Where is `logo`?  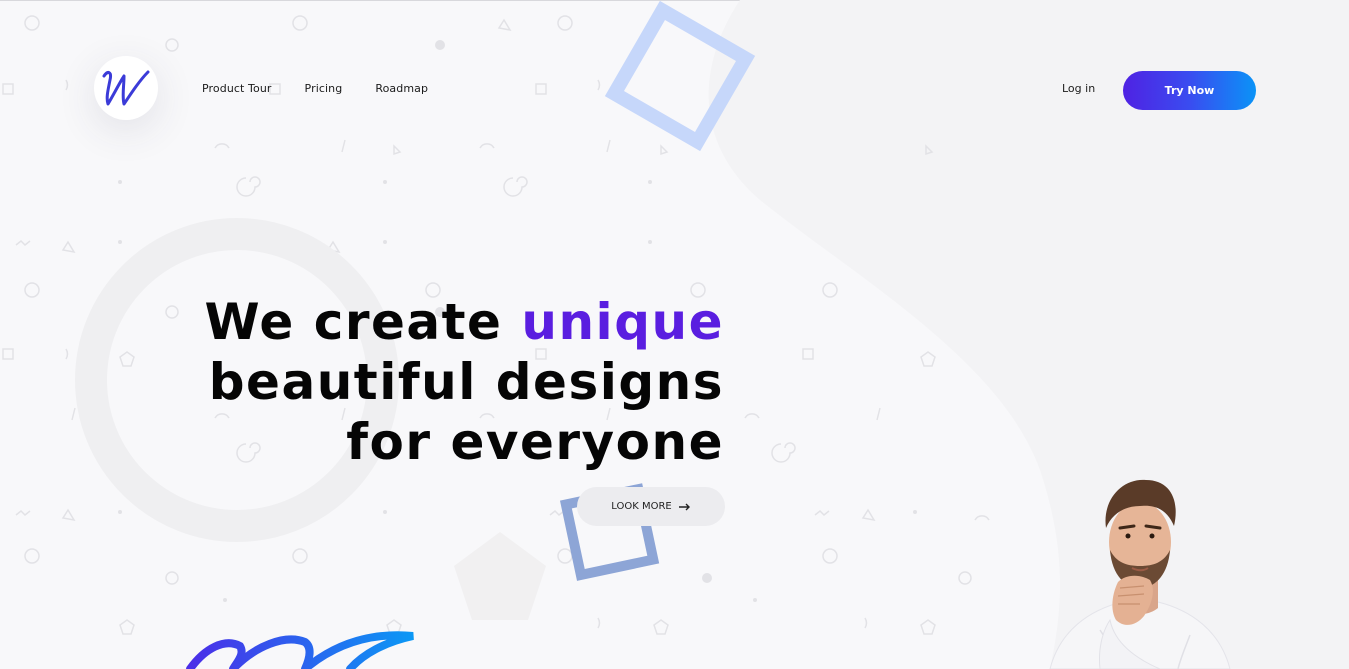 logo is located at coordinates (126, 88).